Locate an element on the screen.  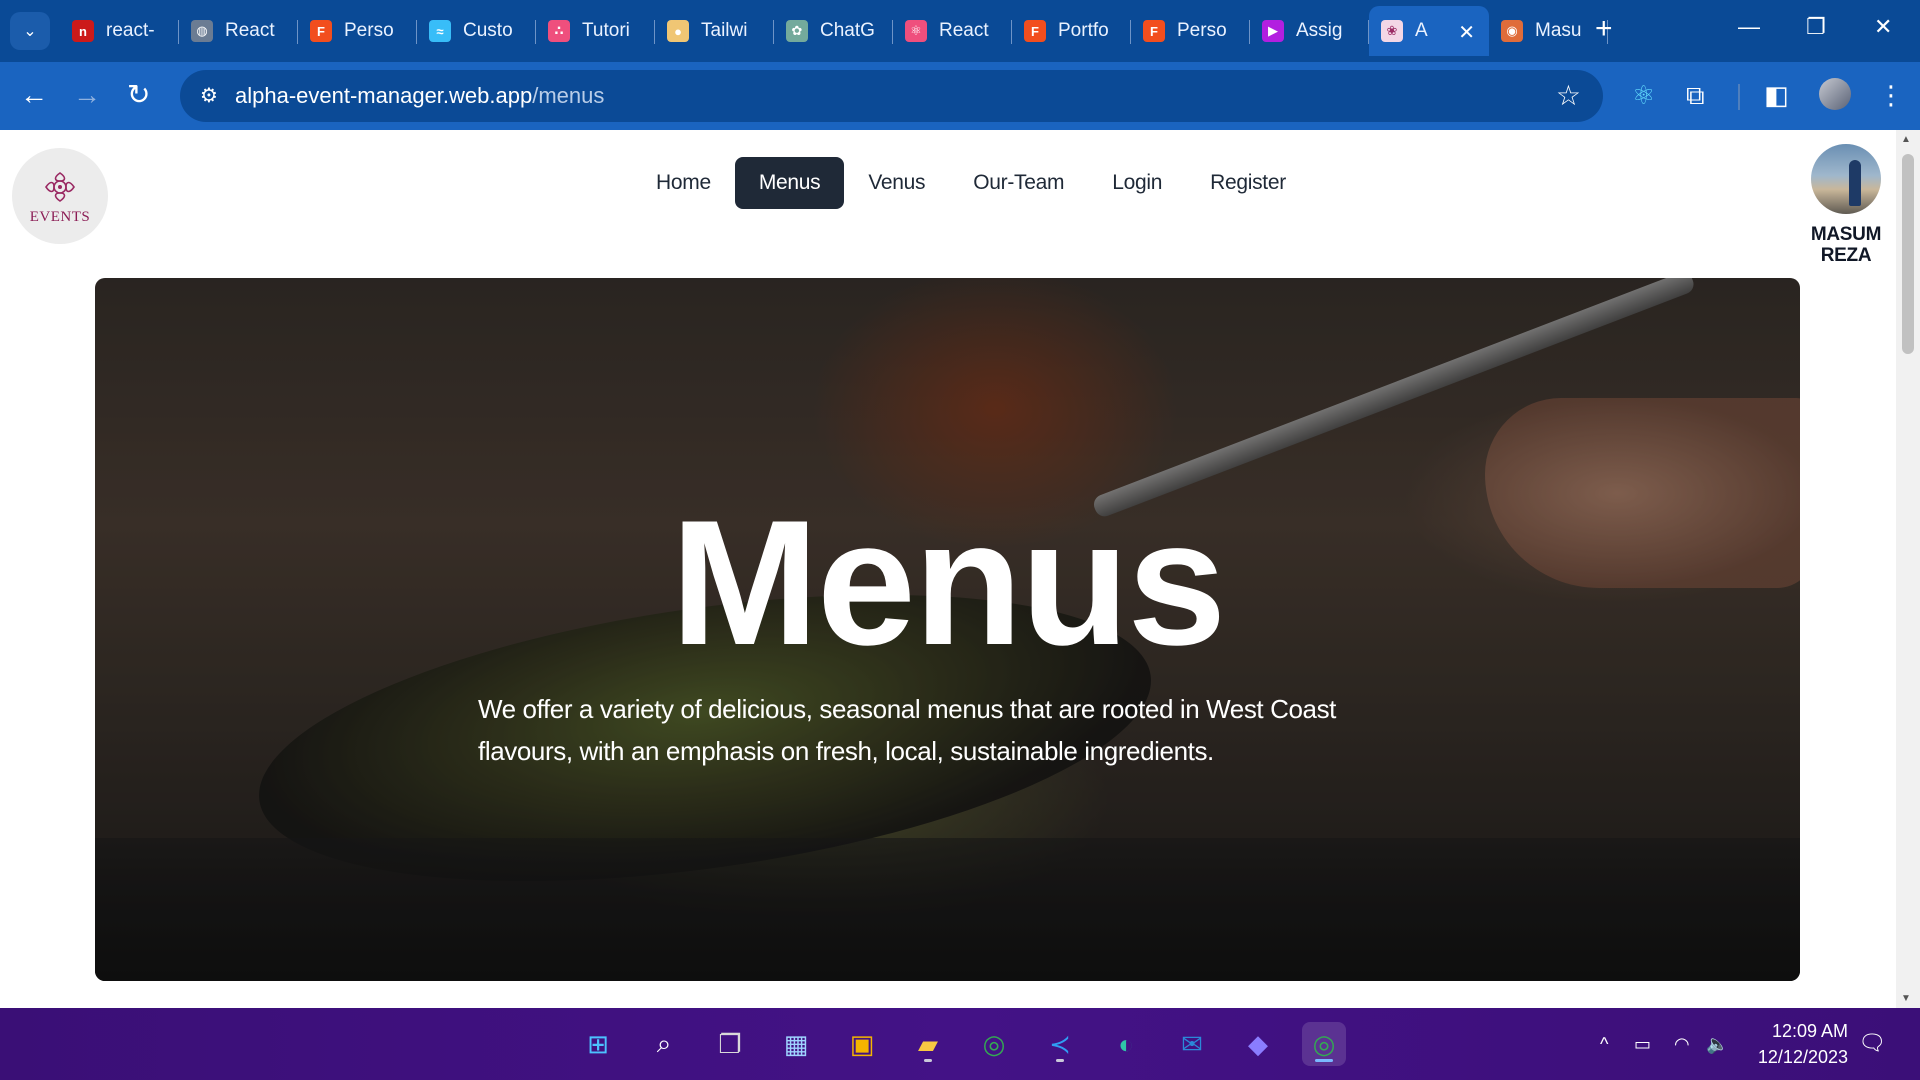
close-window-button: ✕ is located at coordinates (1883, 27).